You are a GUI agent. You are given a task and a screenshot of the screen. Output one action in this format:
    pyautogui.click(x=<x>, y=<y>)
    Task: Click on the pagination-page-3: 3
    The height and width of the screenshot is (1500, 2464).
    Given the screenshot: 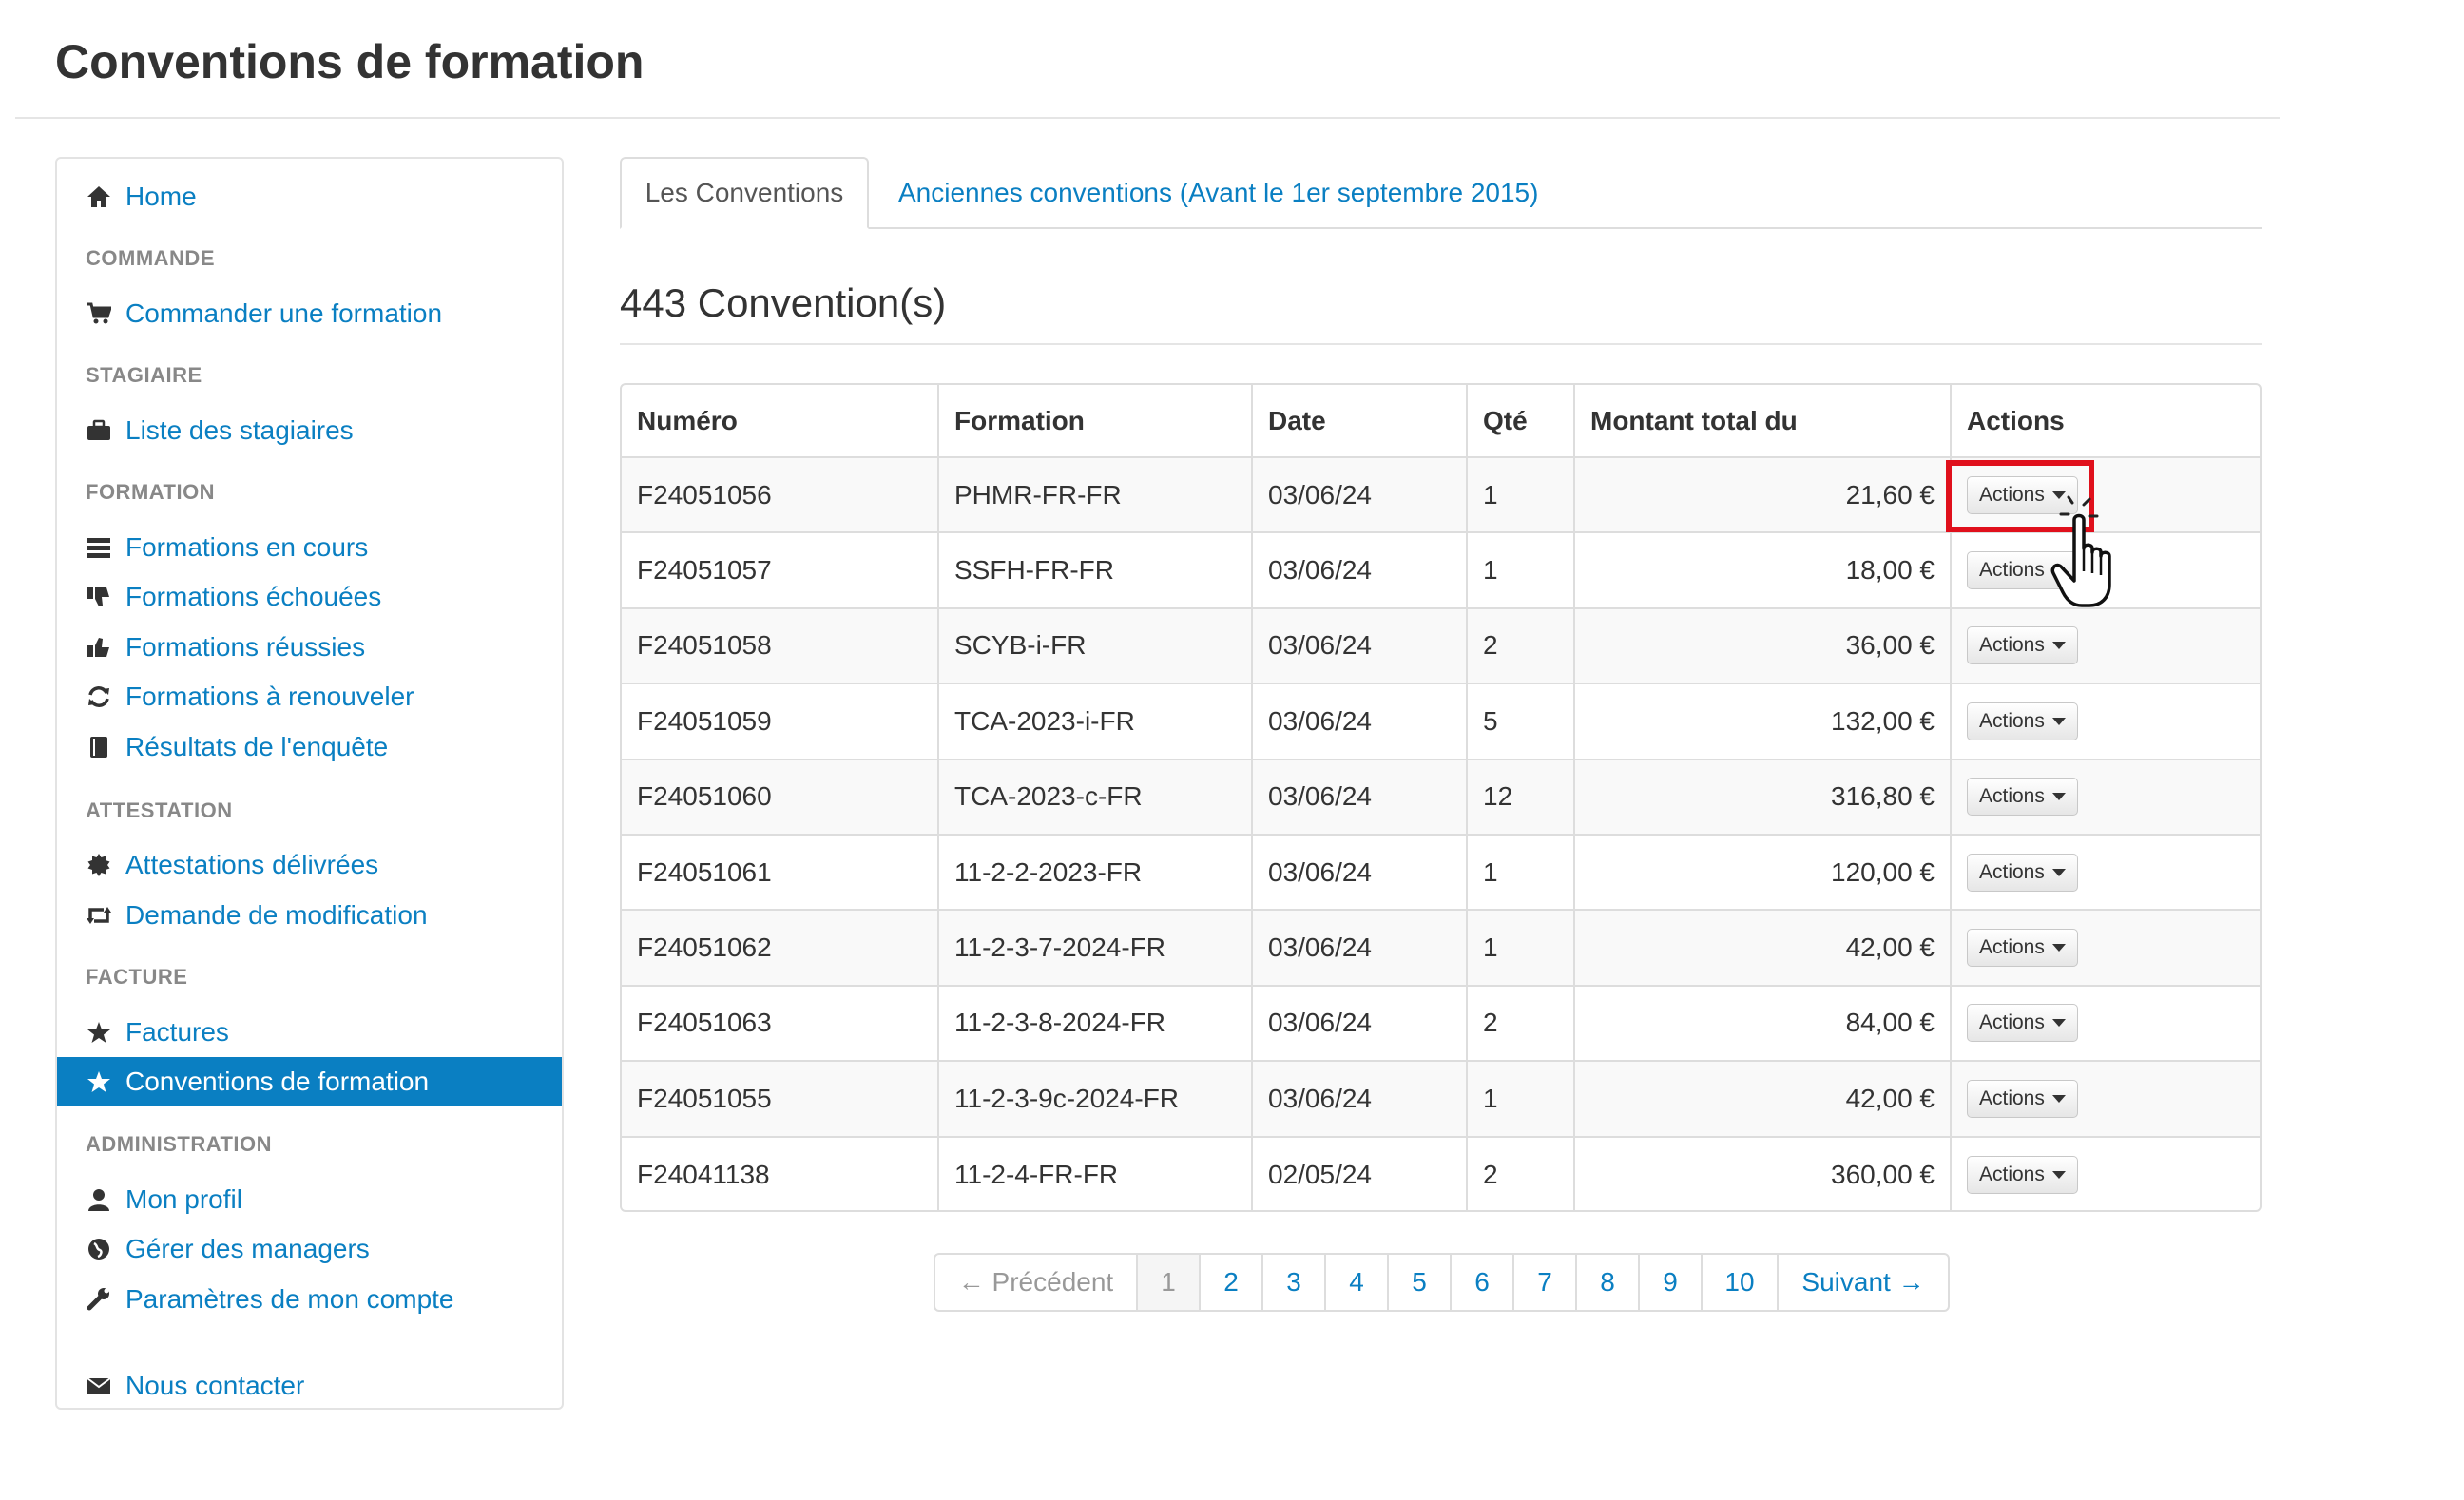 What is the action you would take?
    pyautogui.click(x=1294, y=1282)
    